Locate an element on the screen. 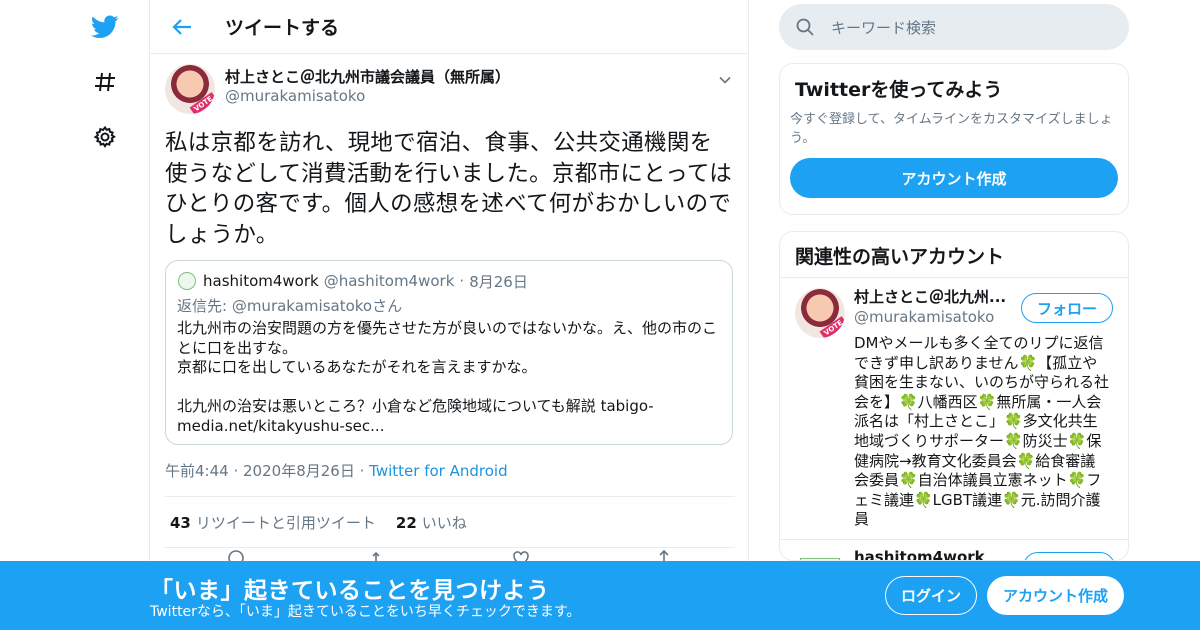 Image resolution: width=1200 pixels, height=630 pixels. banner-subtitle: Twitterなら、「いま」起きていることをいち早くチェックできます。 is located at coordinates (365, 612).